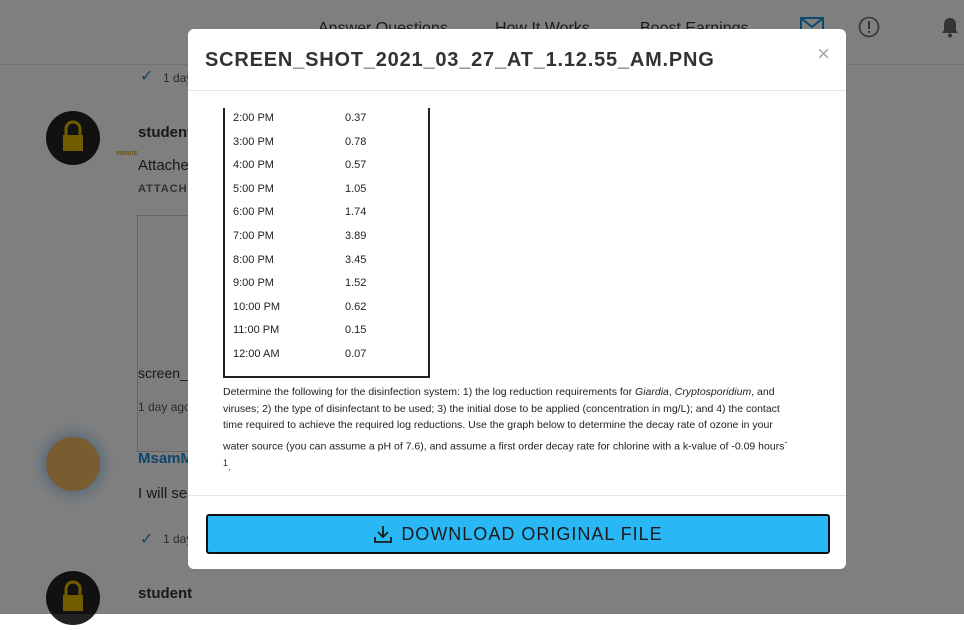  What do you see at coordinates (300, 165) in the screenshot?
I see `table-row: 4:00 PM 0.57` at bounding box center [300, 165].